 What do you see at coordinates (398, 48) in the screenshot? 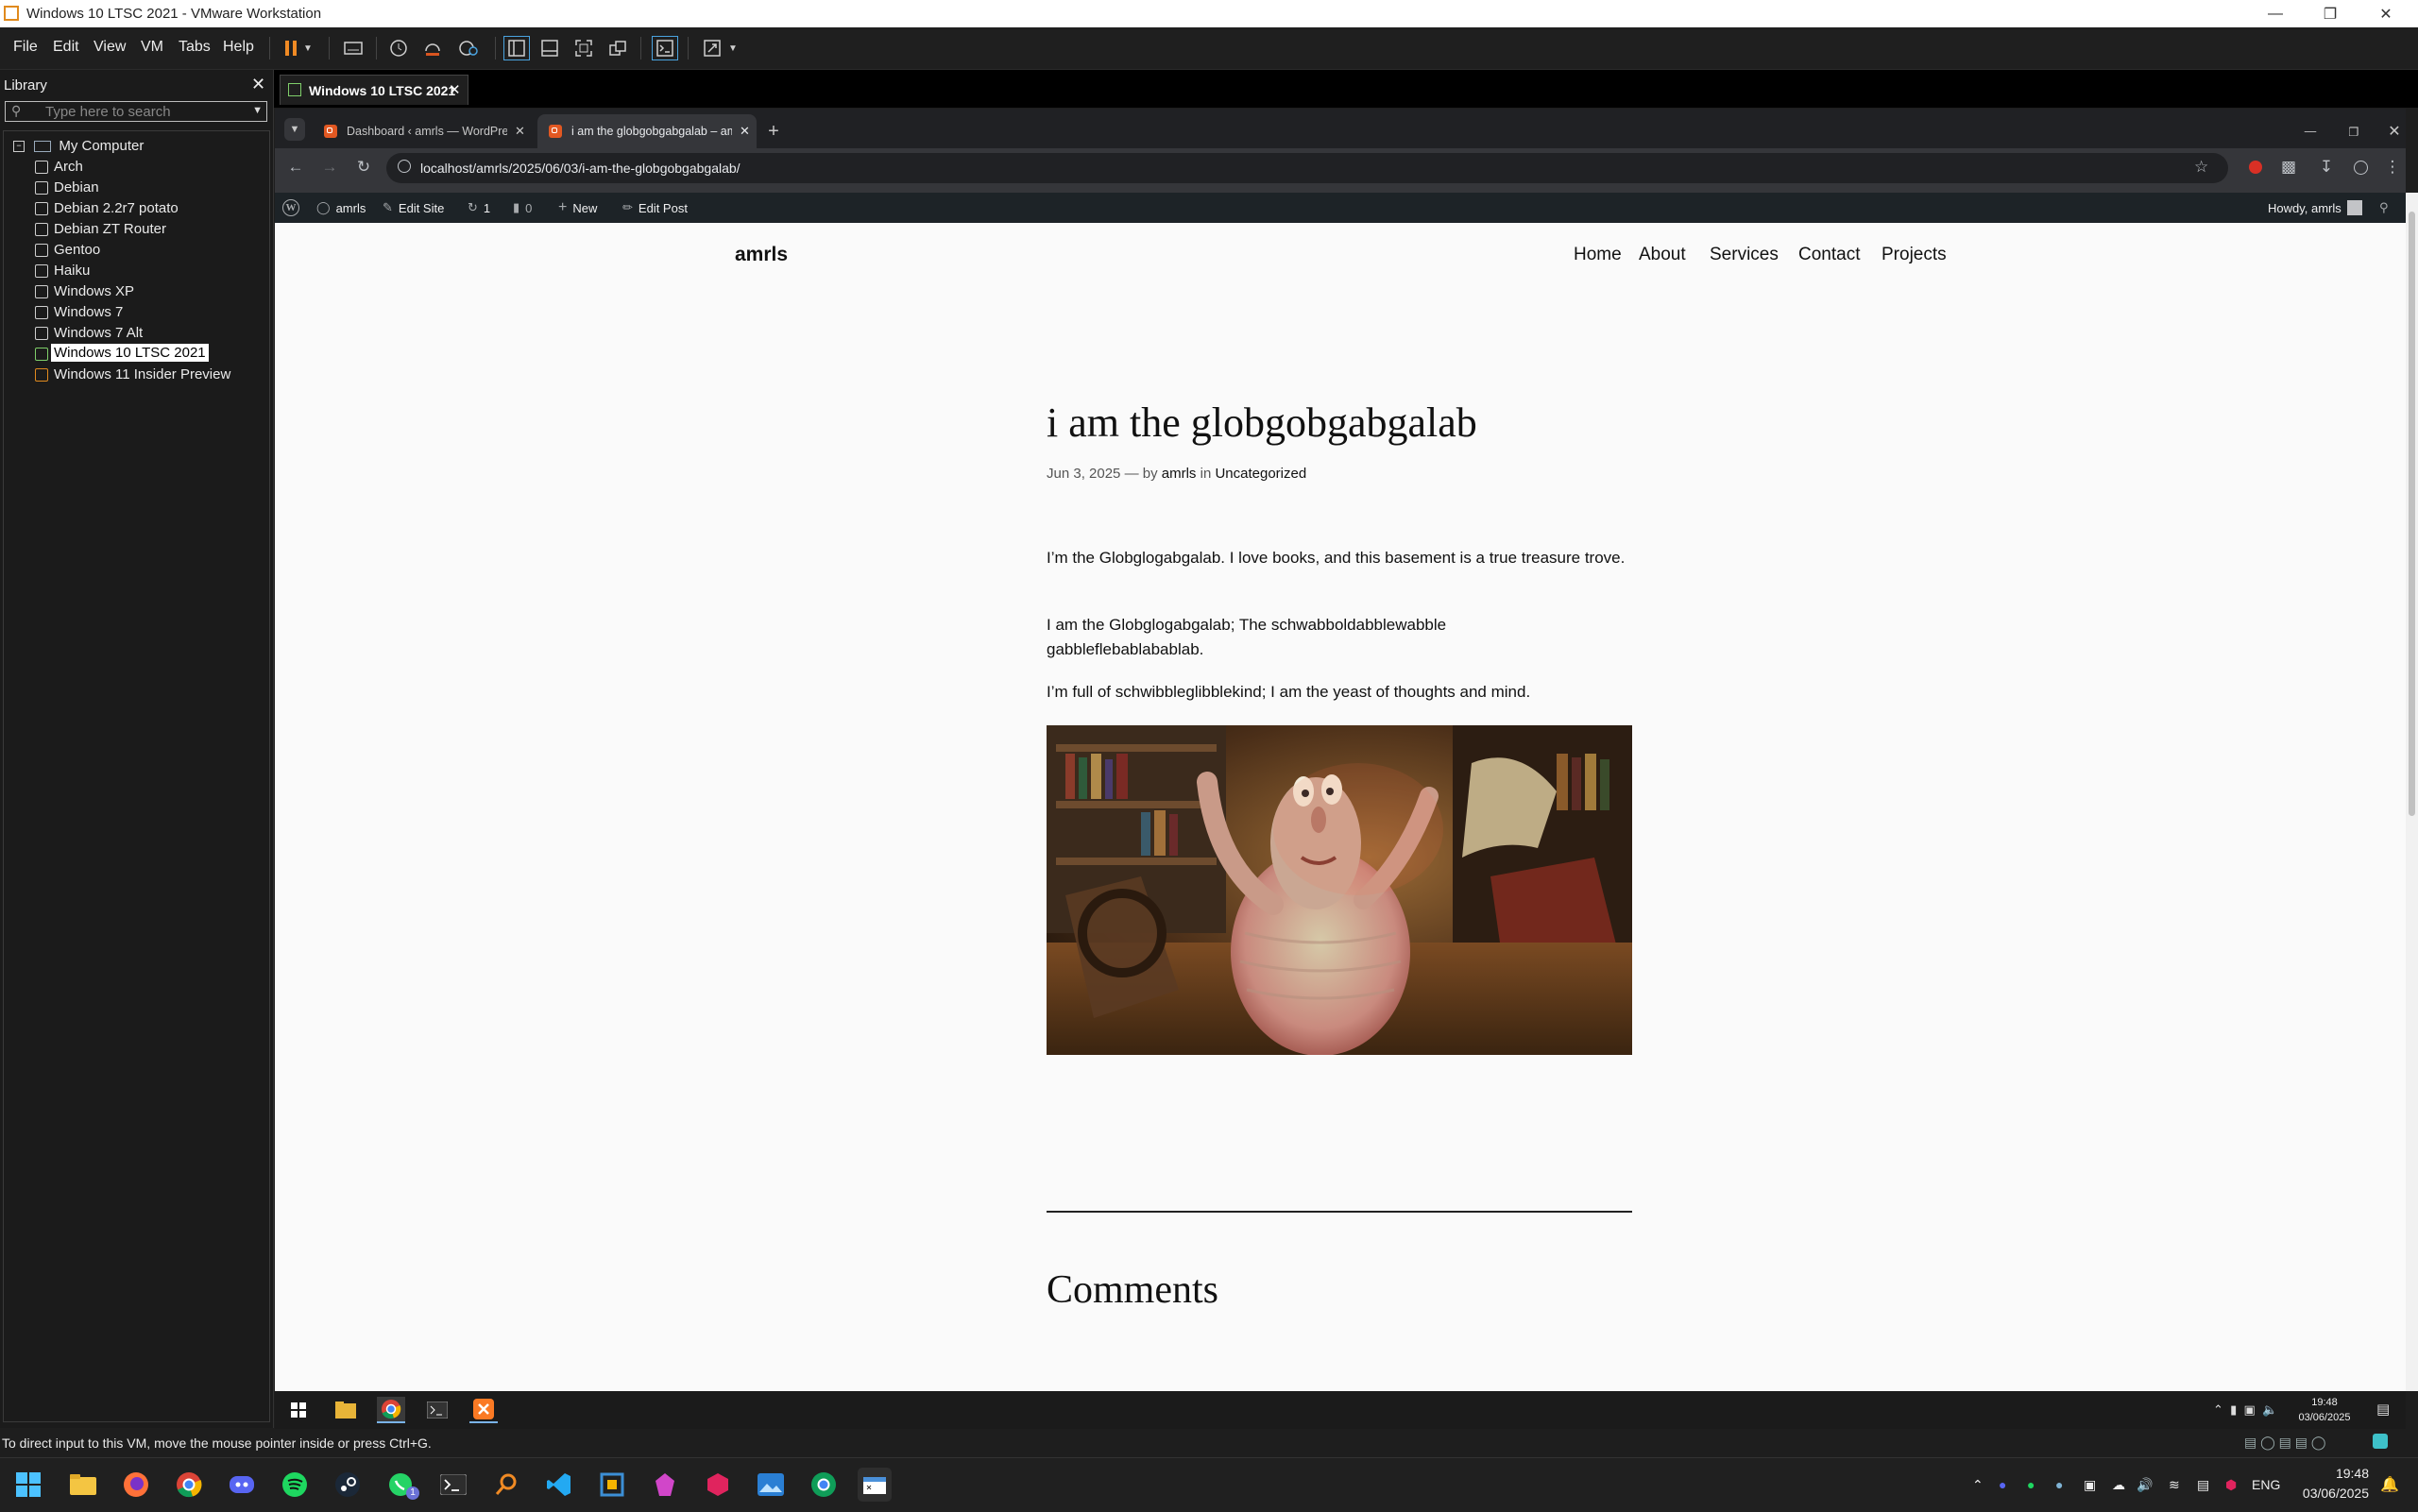
I see `snapshot-button` at bounding box center [398, 48].